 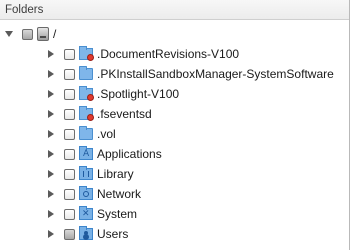 I want to click on network-folder-icon, so click(x=86, y=193).